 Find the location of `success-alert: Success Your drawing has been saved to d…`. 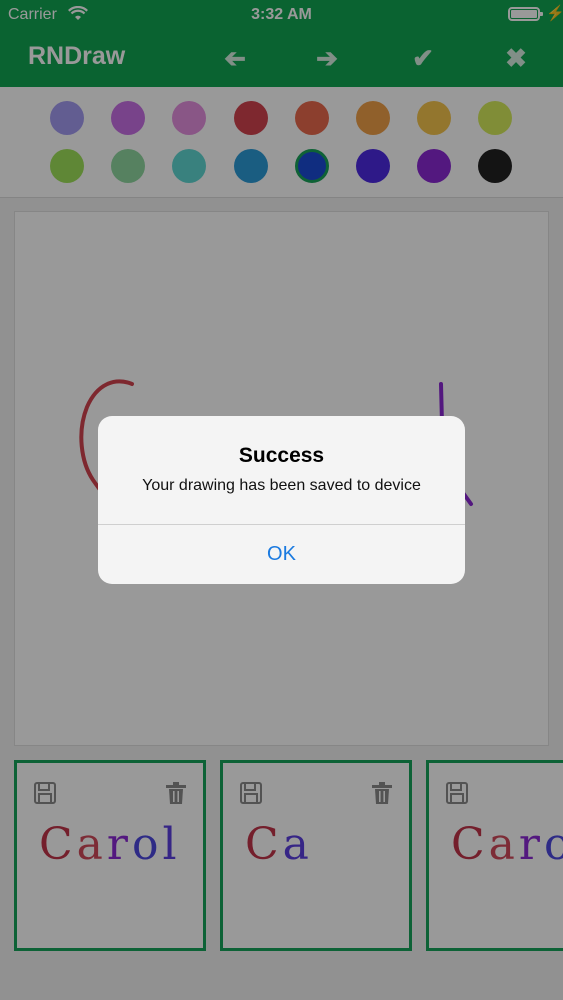

success-alert: Success Your drawing has been saved to d… is located at coordinates (281, 500).